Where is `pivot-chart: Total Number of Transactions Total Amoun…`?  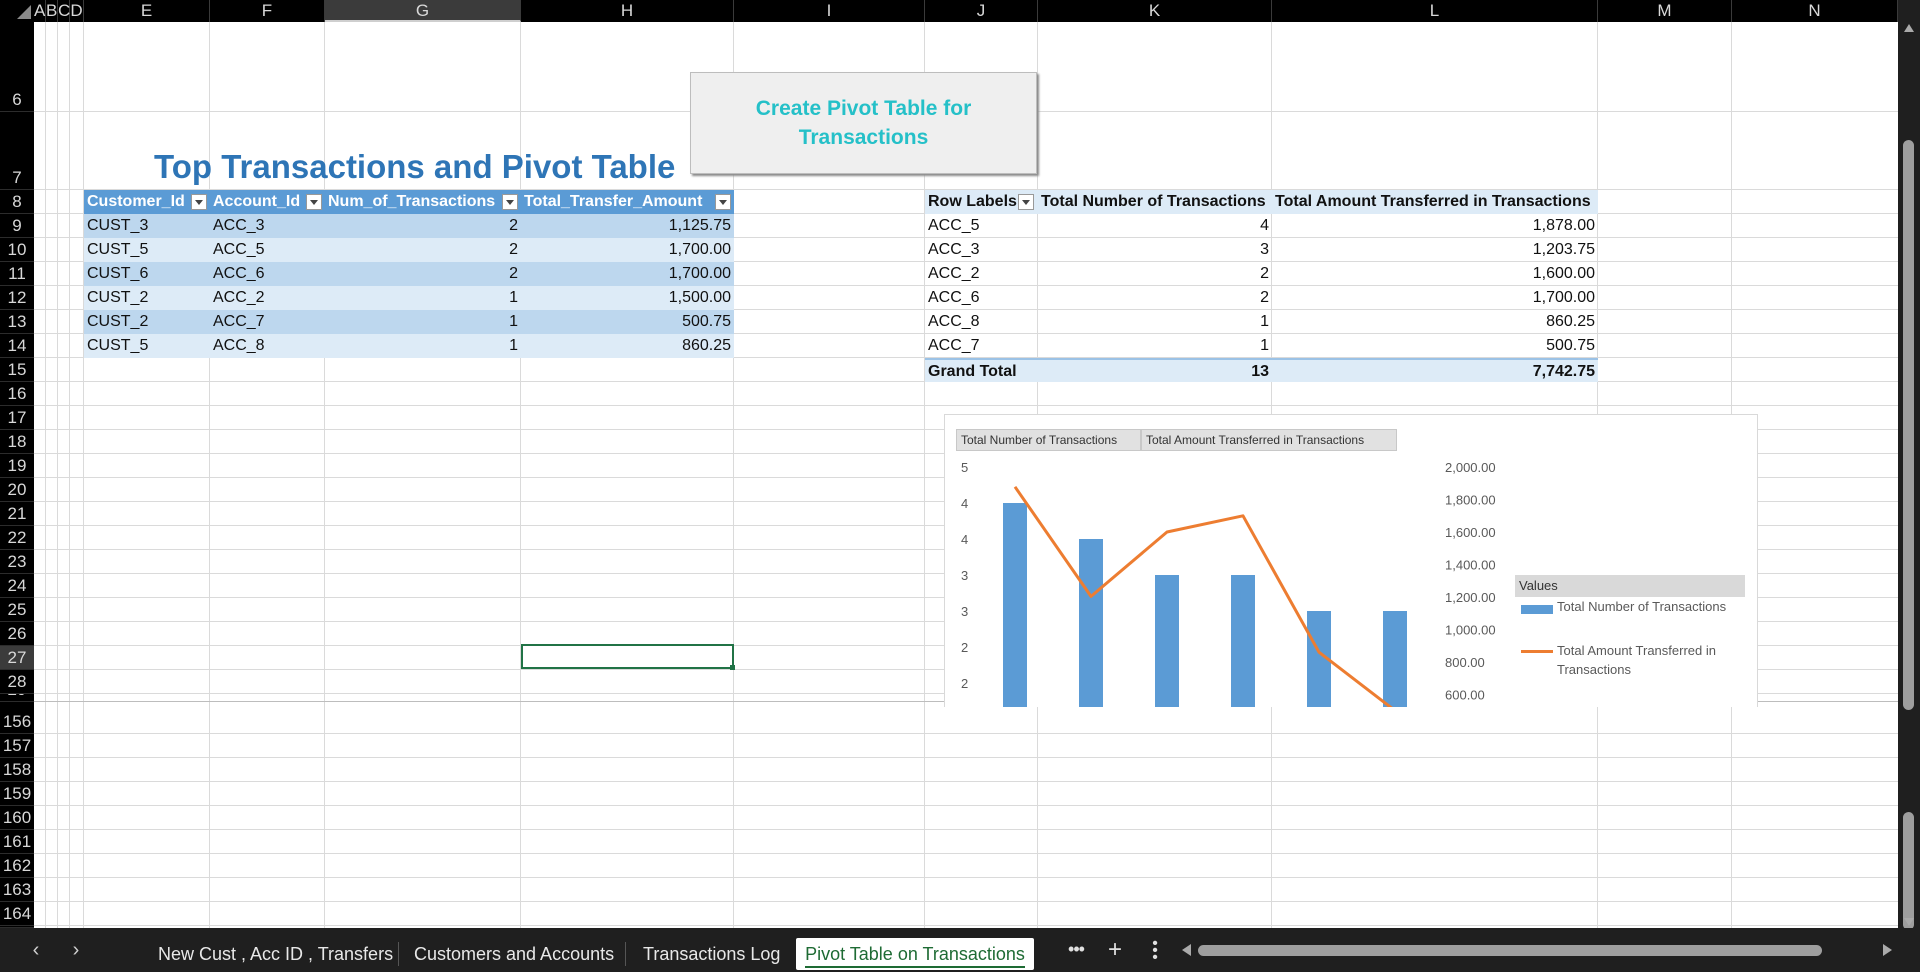 pivot-chart: Total Number of Transactions Total Amoun… is located at coordinates (1351, 560).